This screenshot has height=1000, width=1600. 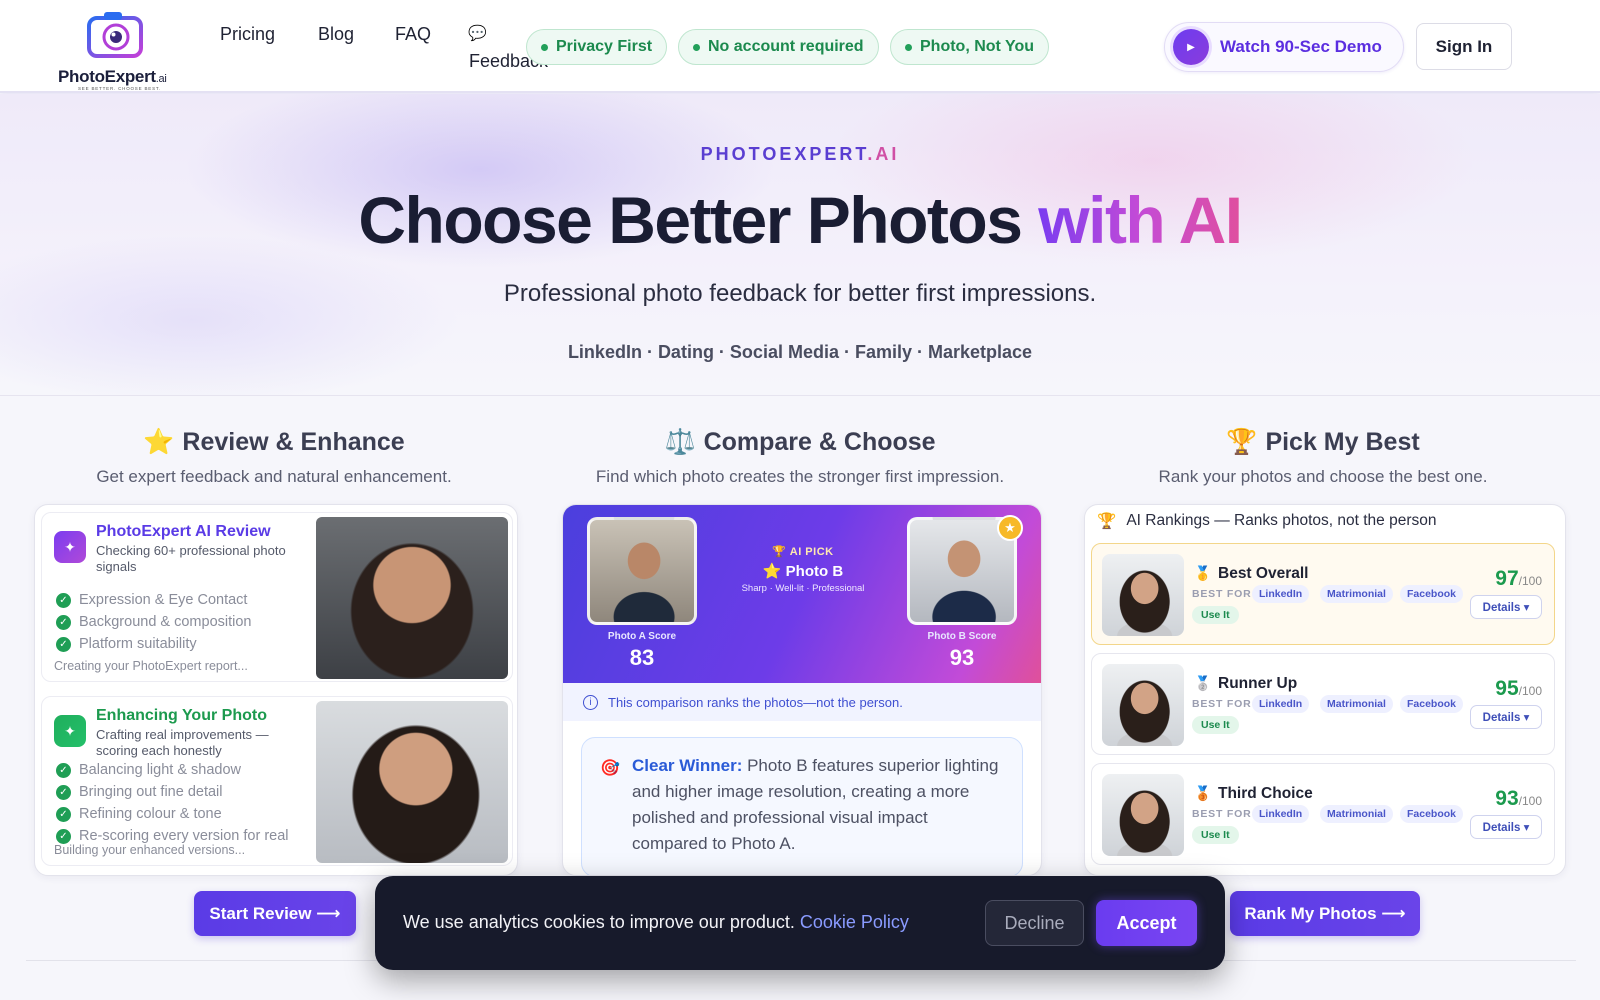 What do you see at coordinates (1203, 573) in the screenshot?
I see `gold-medal-icon: 🥇` at bounding box center [1203, 573].